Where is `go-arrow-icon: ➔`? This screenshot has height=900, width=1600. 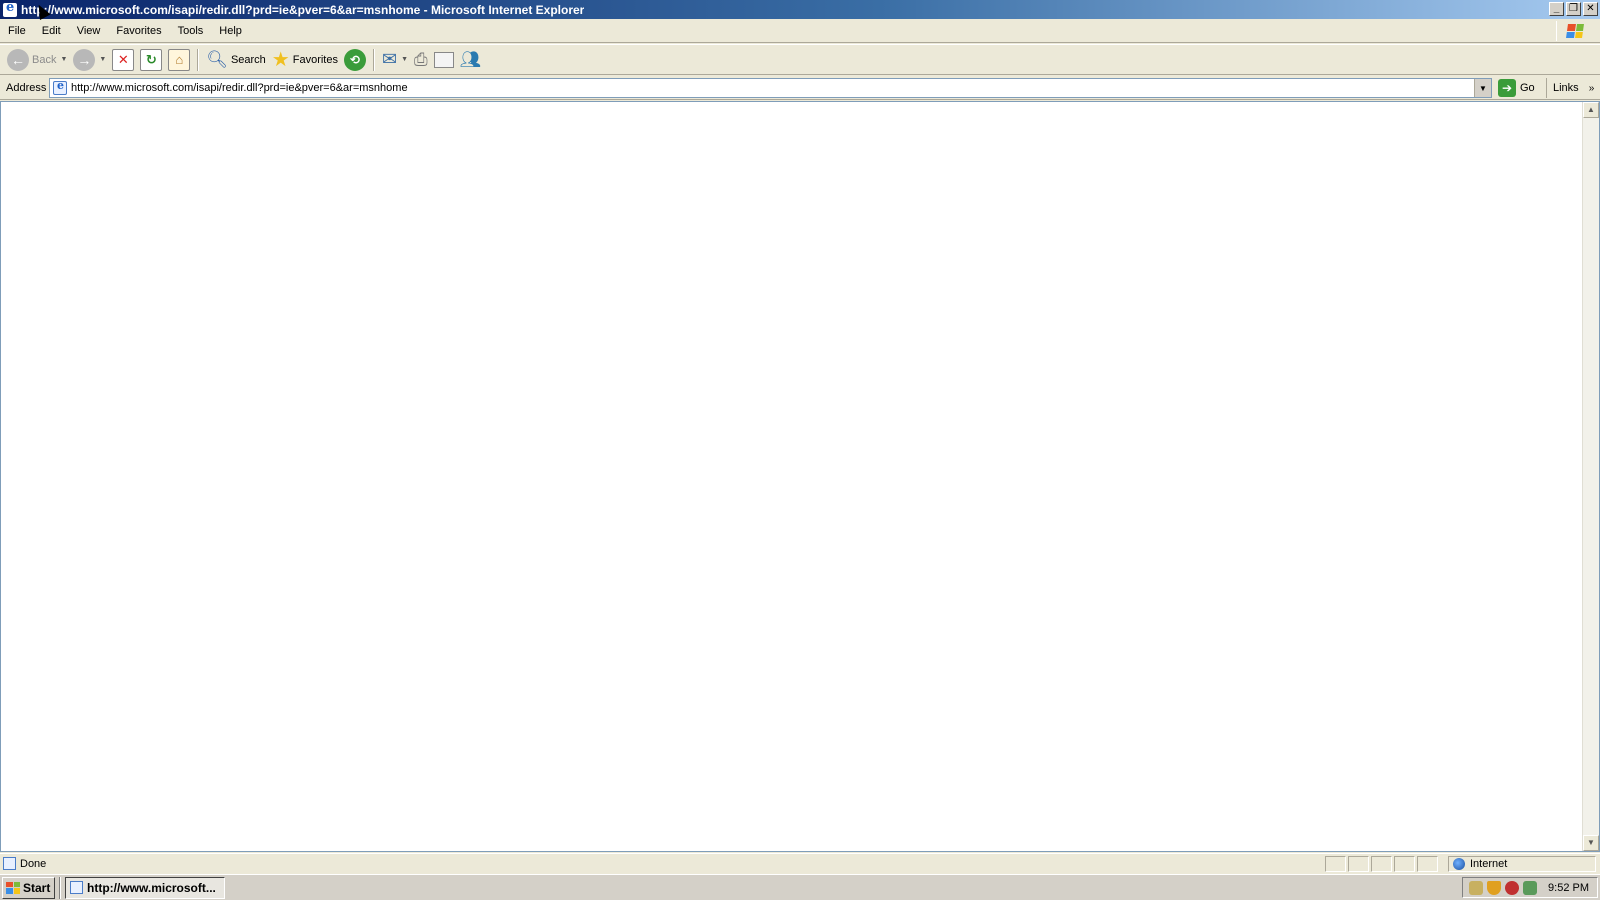 go-arrow-icon: ➔ is located at coordinates (1507, 88).